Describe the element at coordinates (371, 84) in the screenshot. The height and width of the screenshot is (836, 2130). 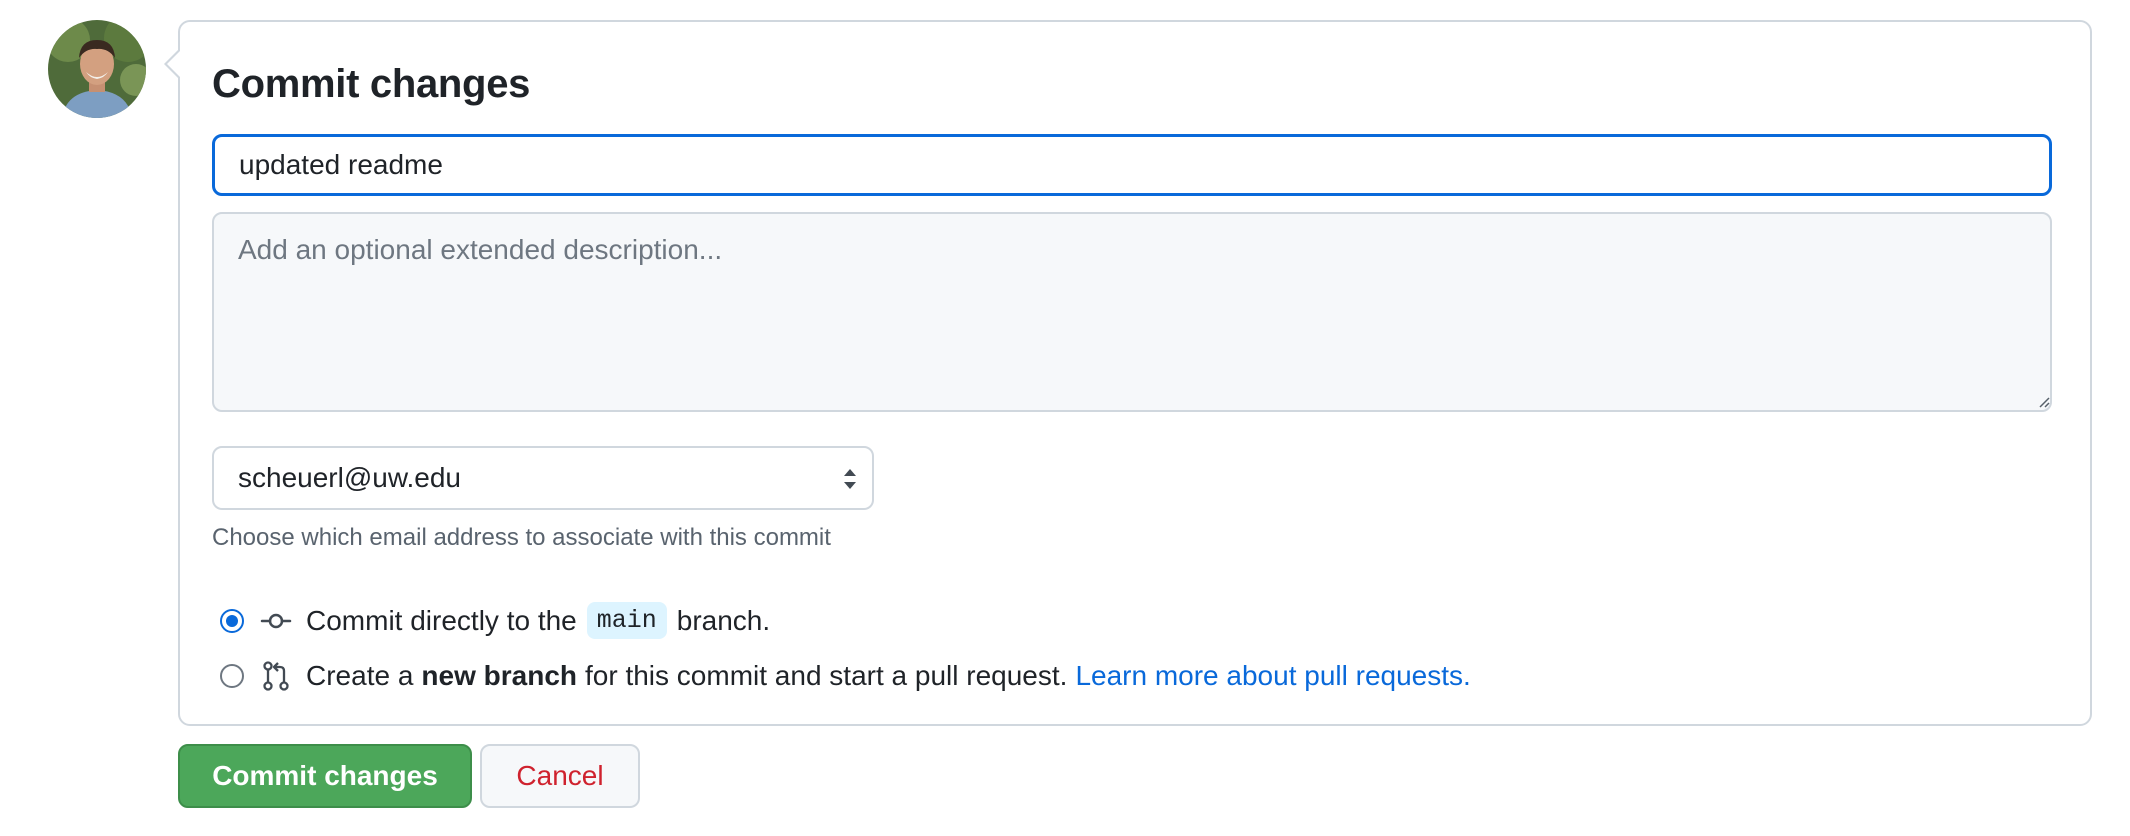
I see `form-title: Commit changes` at that location.